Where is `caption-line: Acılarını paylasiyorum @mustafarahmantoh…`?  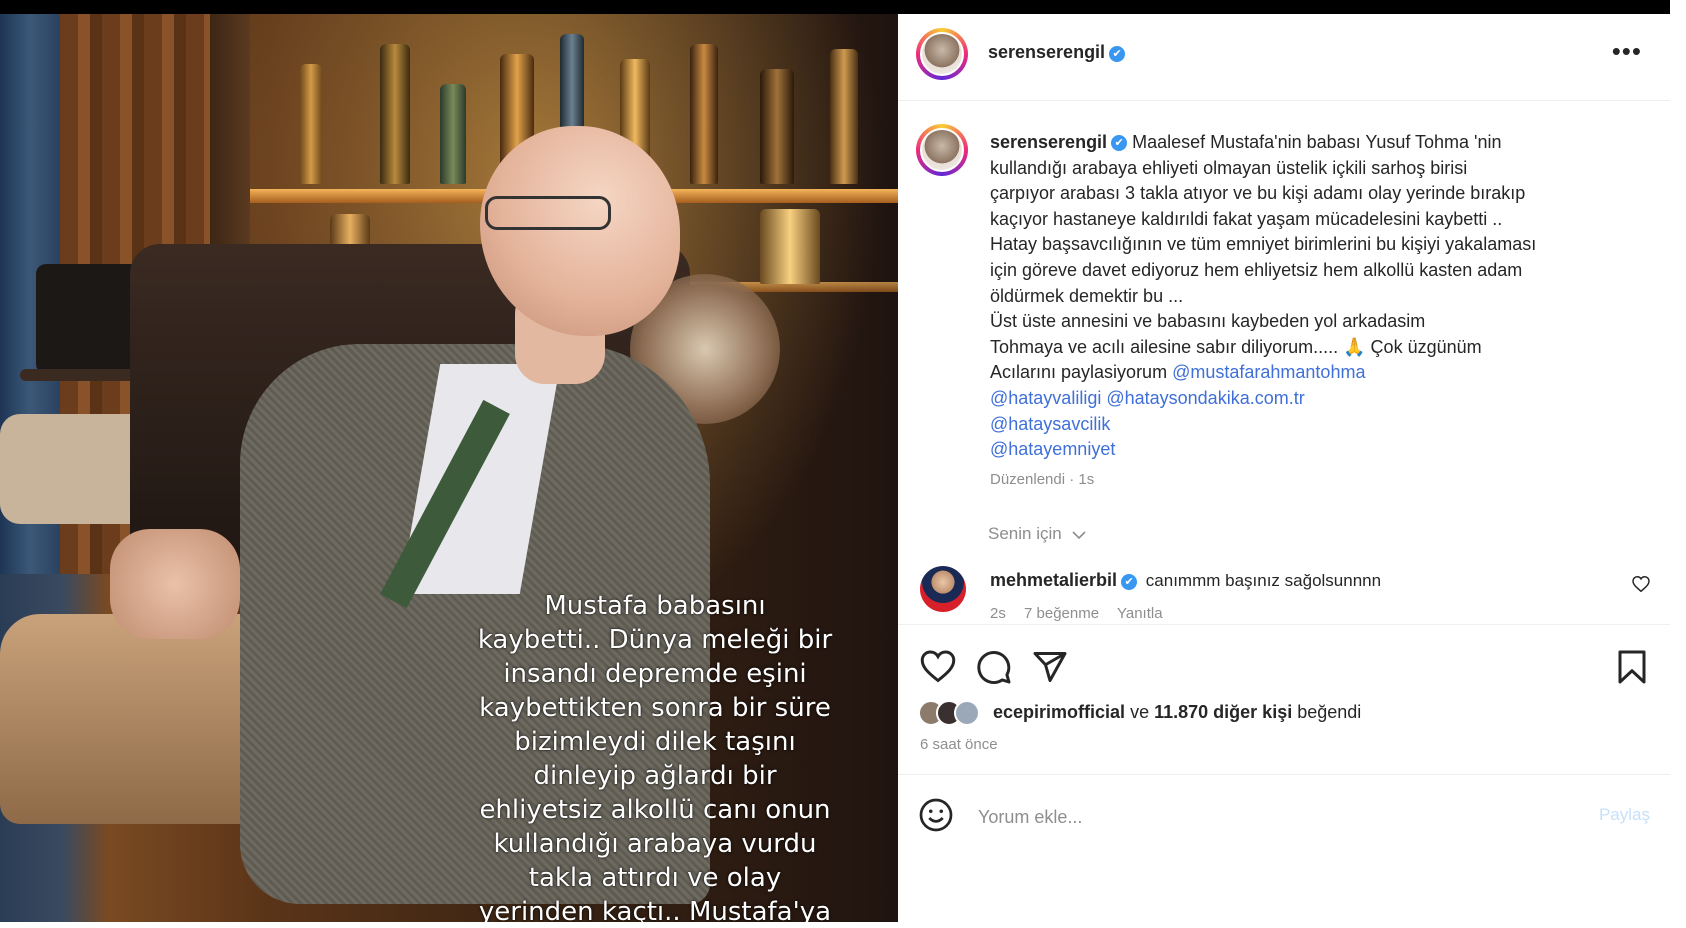
caption-line: Acılarını paylasiyorum @mustafarahmantoh… is located at coordinates (1315, 373).